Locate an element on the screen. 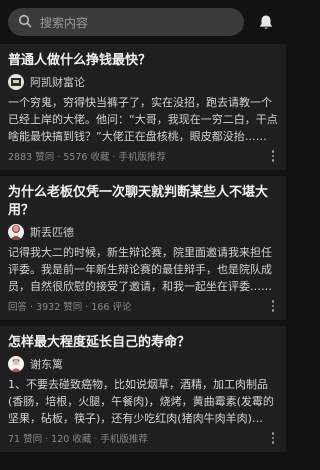 This screenshot has height=470, width=320. author-row: 阿凯财富论 is located at coordinates (143, 82).